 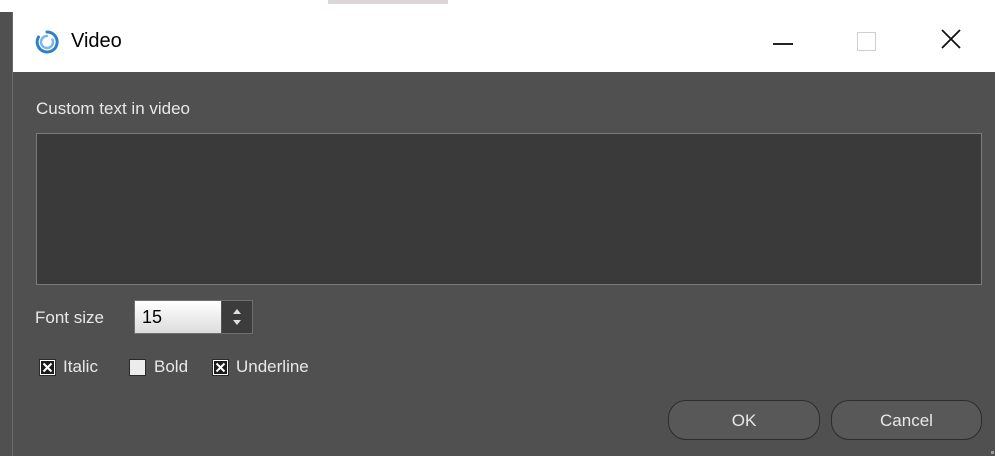 I want to click on italic-checkbox, so click(x=47, y=367).